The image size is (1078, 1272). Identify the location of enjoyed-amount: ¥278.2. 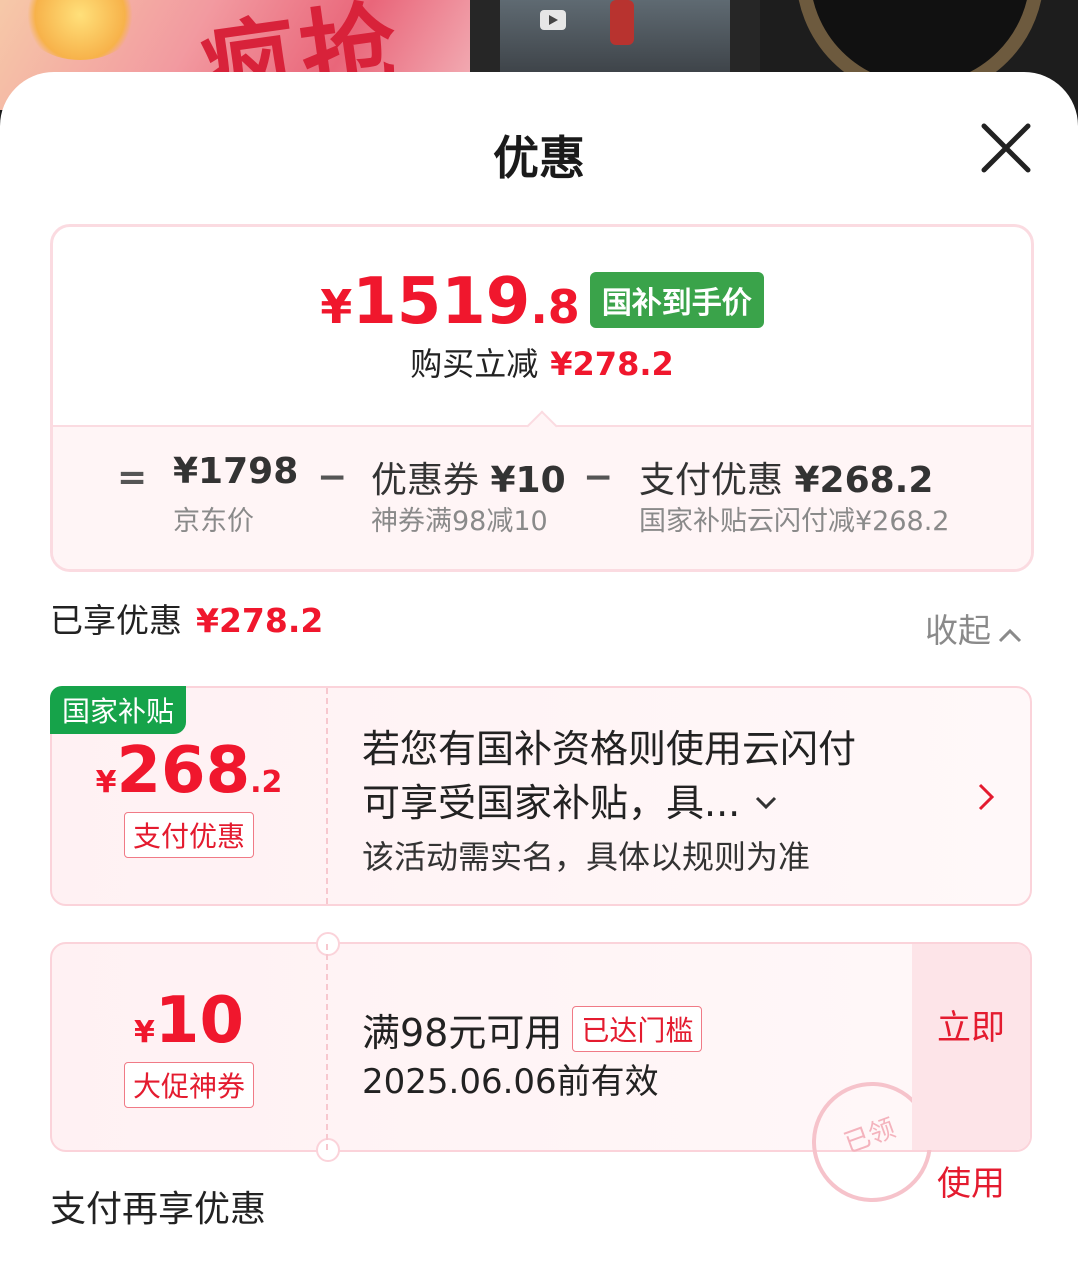
(260, 620).